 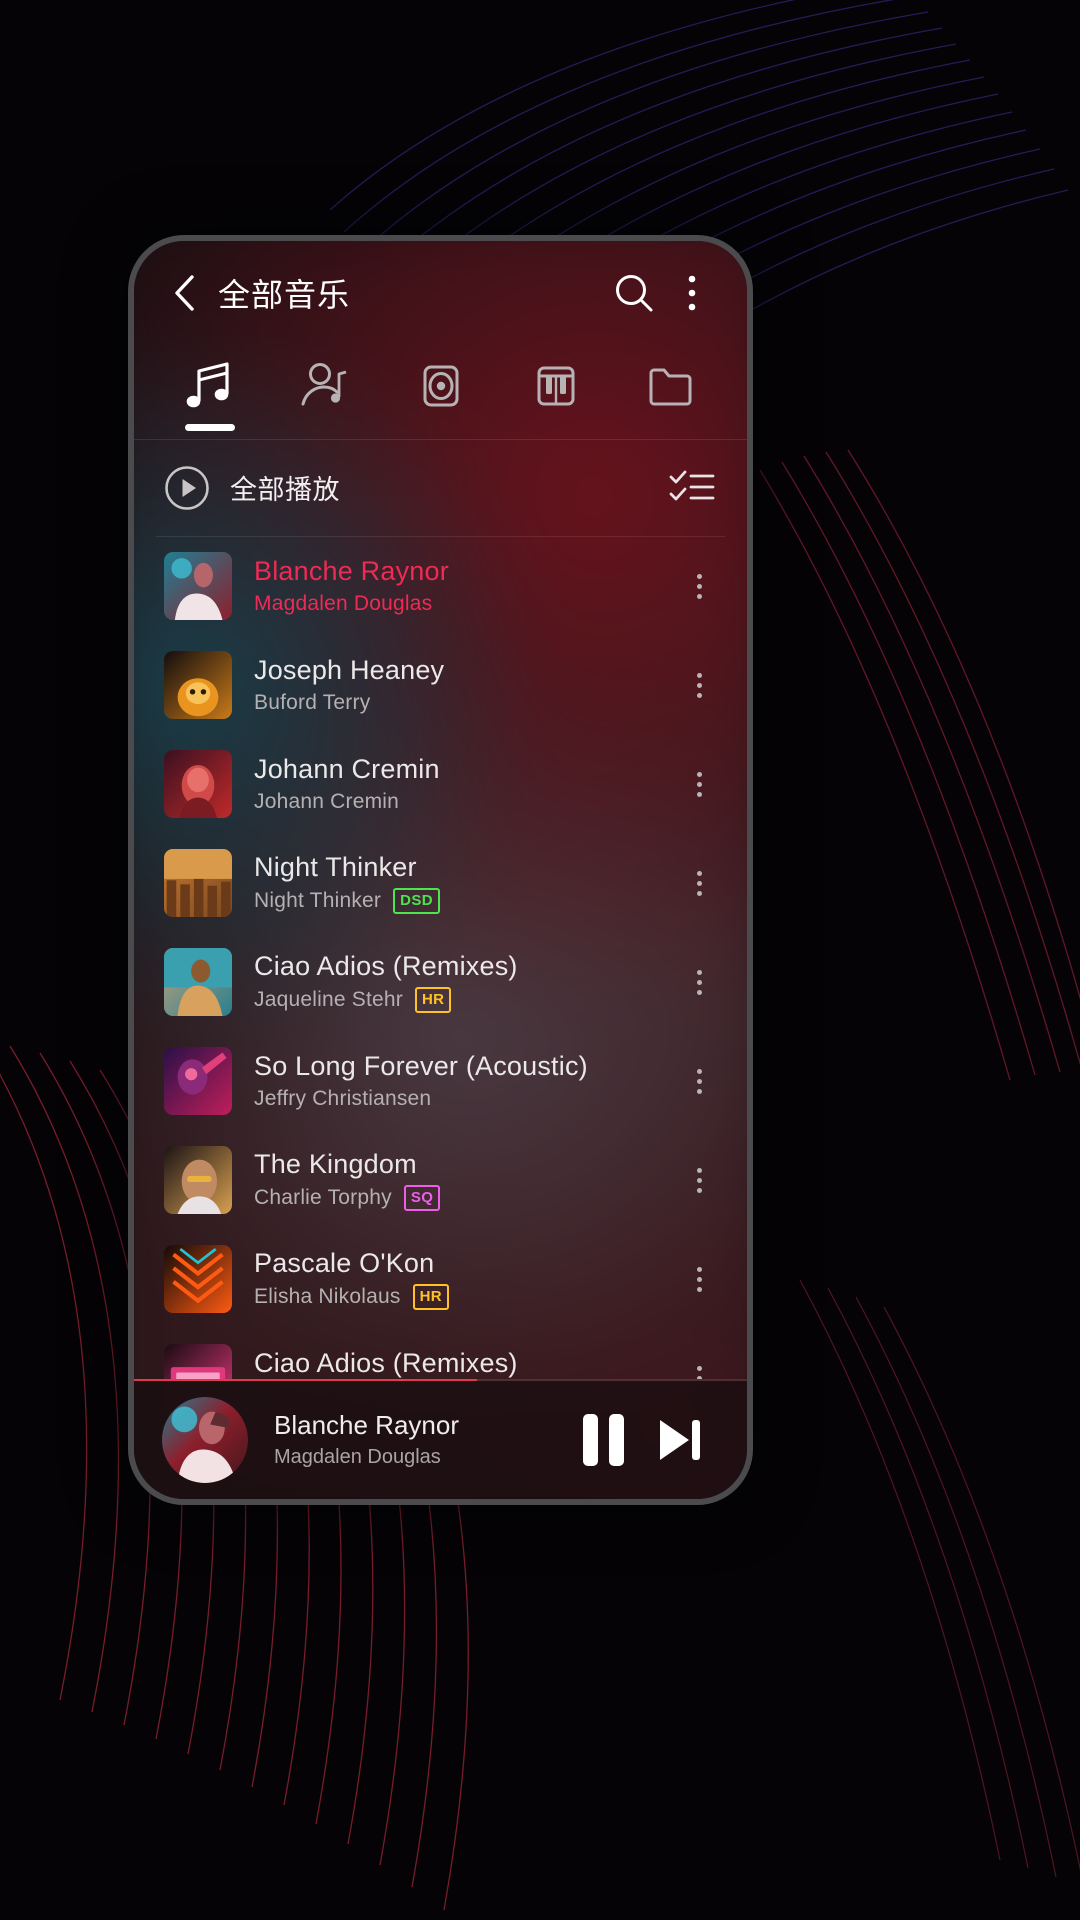 I want to click on song-meta: Ciao Adios (Remixes) Jaqueline Stehr HR, so click(x=462, y=982).